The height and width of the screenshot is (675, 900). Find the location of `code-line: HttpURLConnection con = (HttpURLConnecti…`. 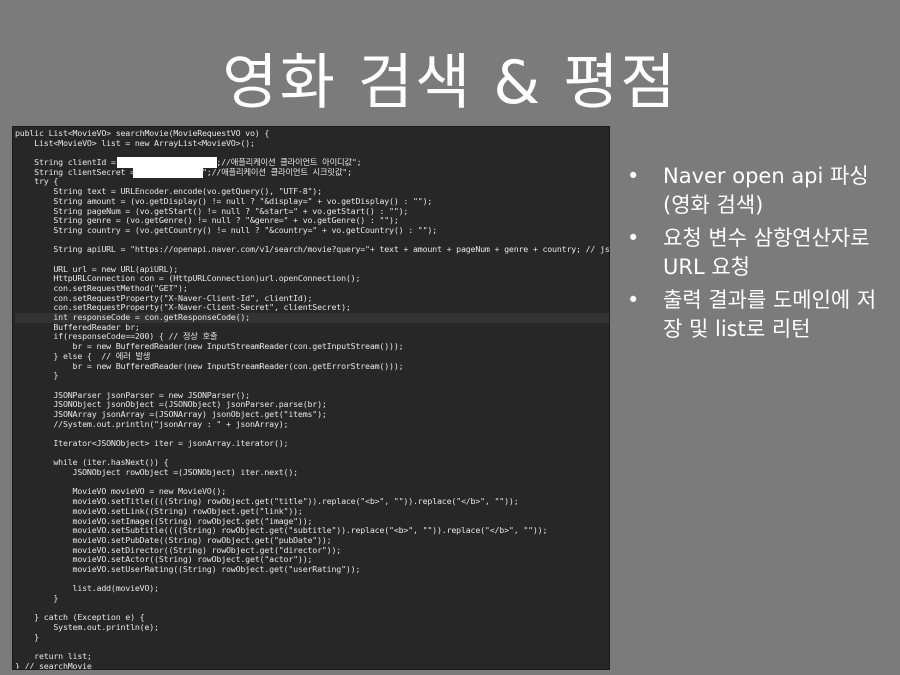

code-line: HttpURLConnection con = (HttpURLConnecti… is located at coordinates (188, 279).